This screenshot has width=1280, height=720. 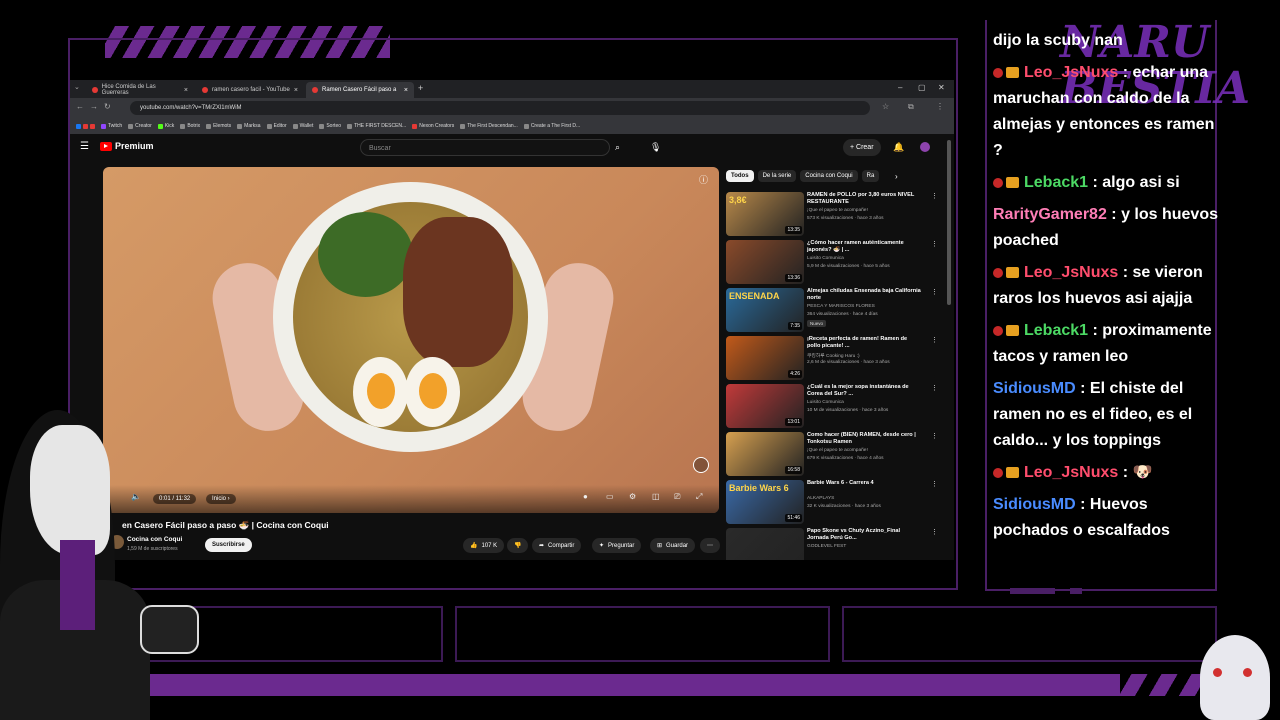 I want to click on search-icon: ⌕, so click(x=617, y=147).